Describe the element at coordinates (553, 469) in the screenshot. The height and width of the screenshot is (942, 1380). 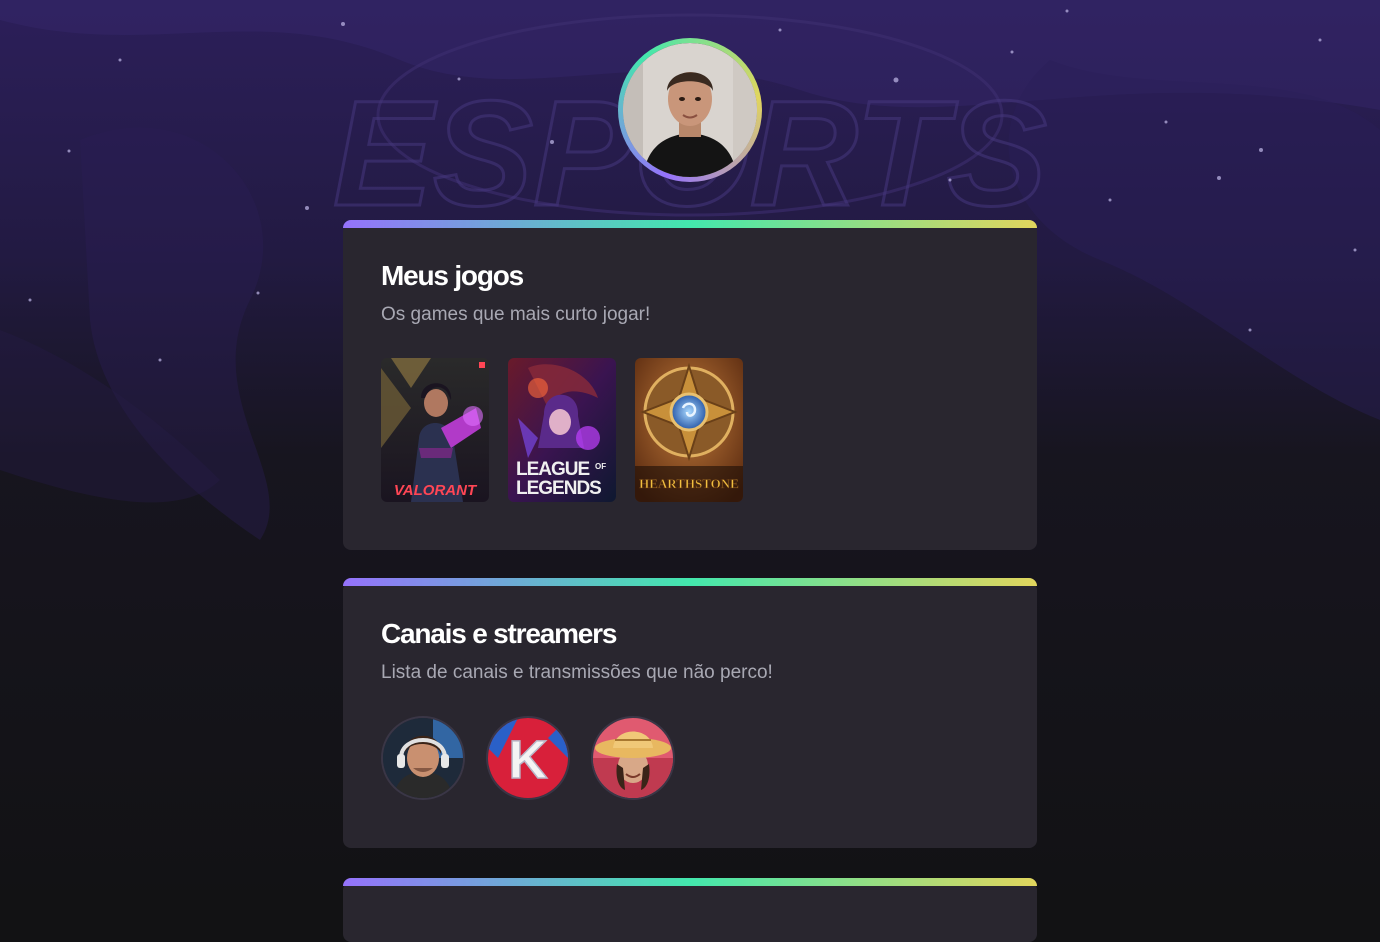
I see `lol-title-line1: LEAGUE` at that location.